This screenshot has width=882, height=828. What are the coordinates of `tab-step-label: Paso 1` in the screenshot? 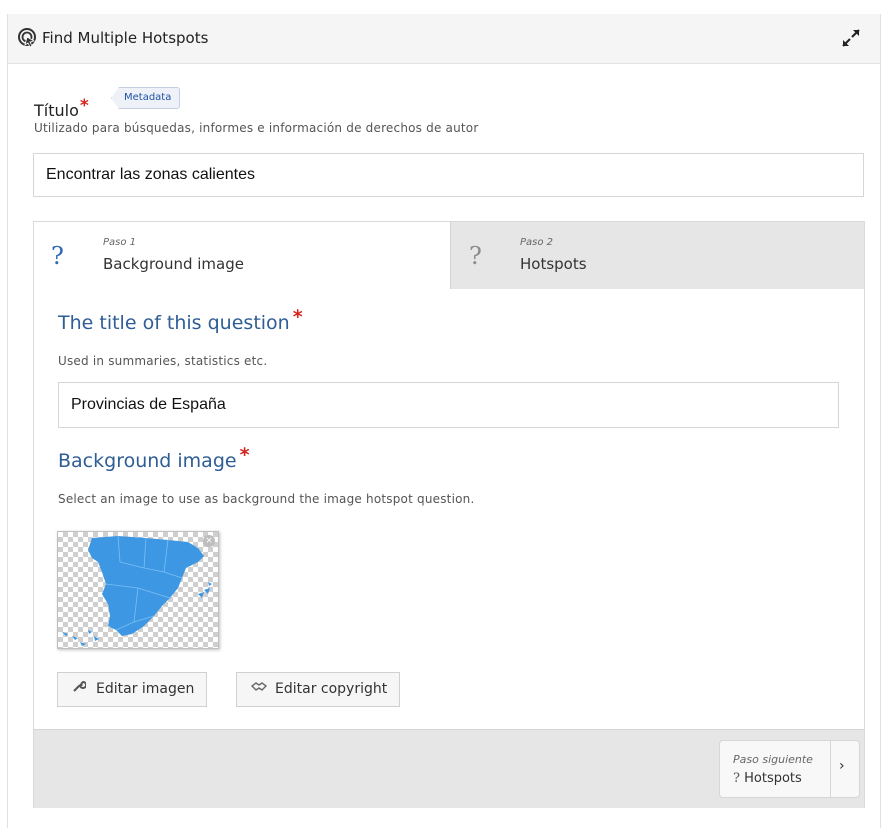 It's located at (120, 242).